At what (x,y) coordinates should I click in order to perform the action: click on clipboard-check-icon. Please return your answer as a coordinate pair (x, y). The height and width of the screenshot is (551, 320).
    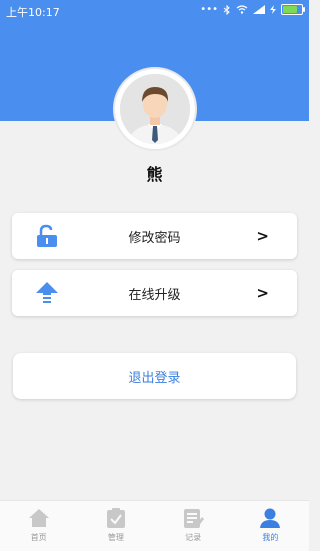
    Looking at the image, I should click on (115, 518).